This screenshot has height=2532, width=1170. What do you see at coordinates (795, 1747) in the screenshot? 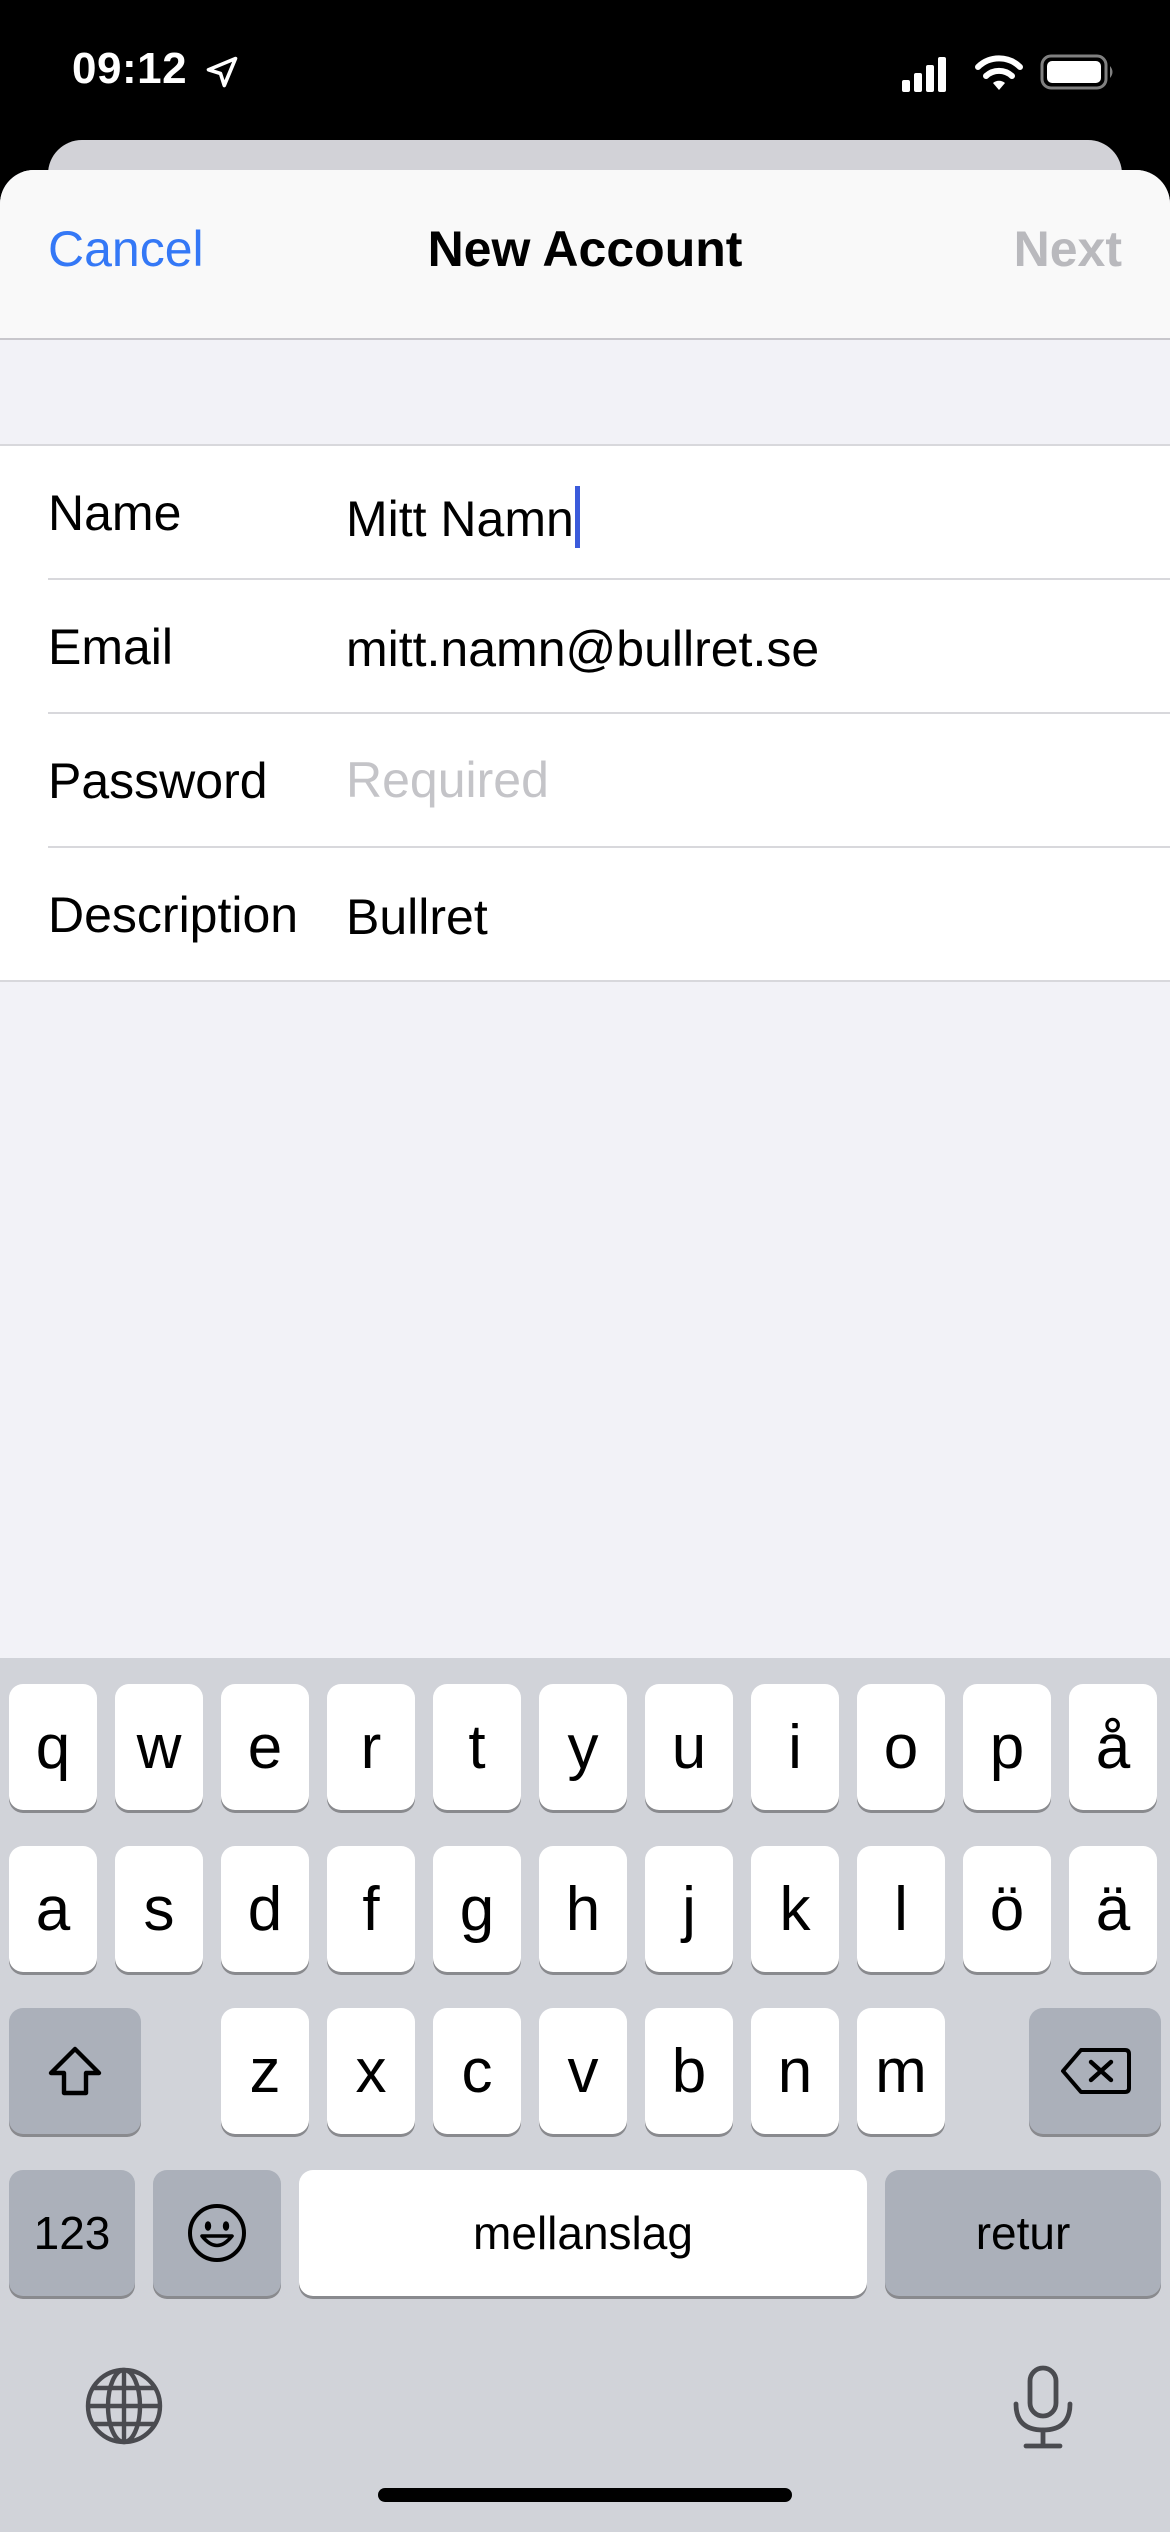
I see `key-i: i` at bounding box center [795, 1747].